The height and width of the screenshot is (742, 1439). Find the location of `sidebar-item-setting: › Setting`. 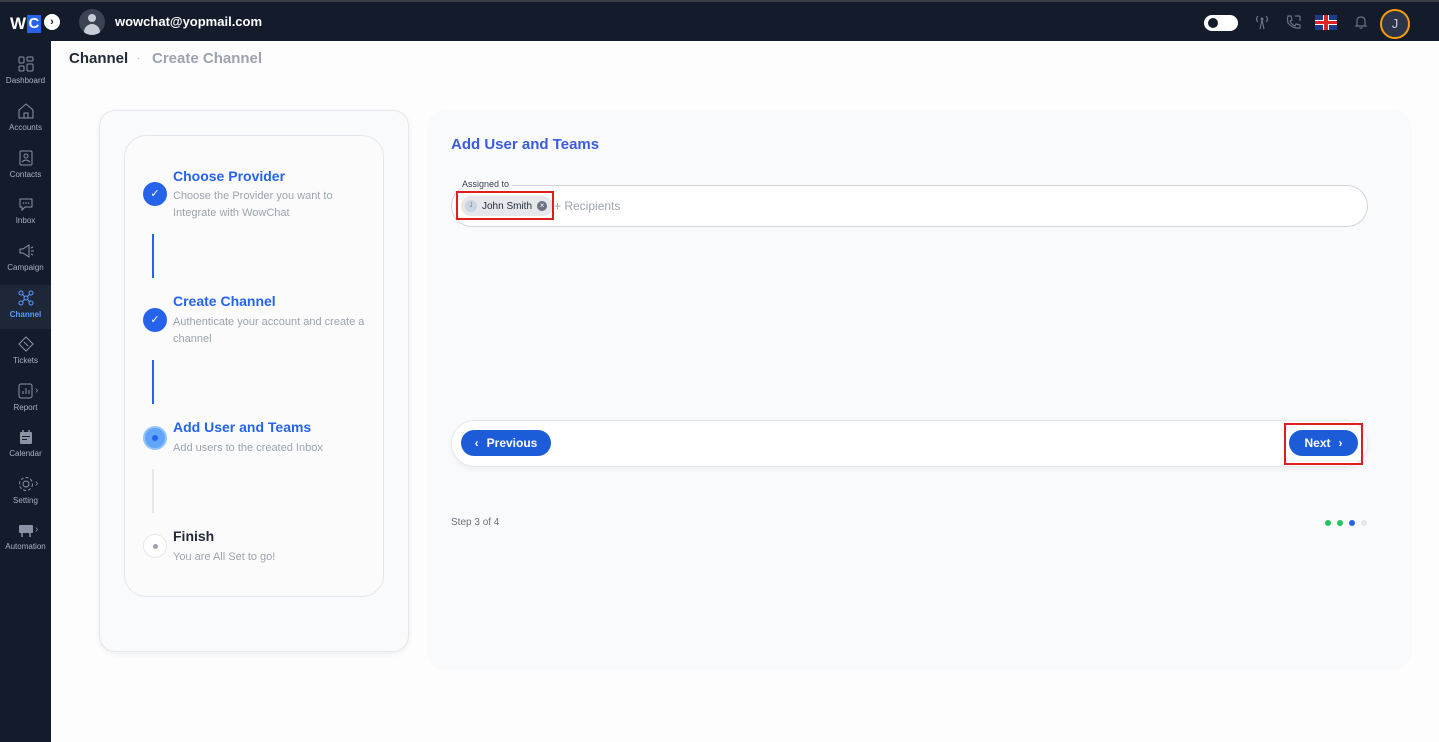

sidebar-item-setting: › Setting is located at coordinates (25, 493).